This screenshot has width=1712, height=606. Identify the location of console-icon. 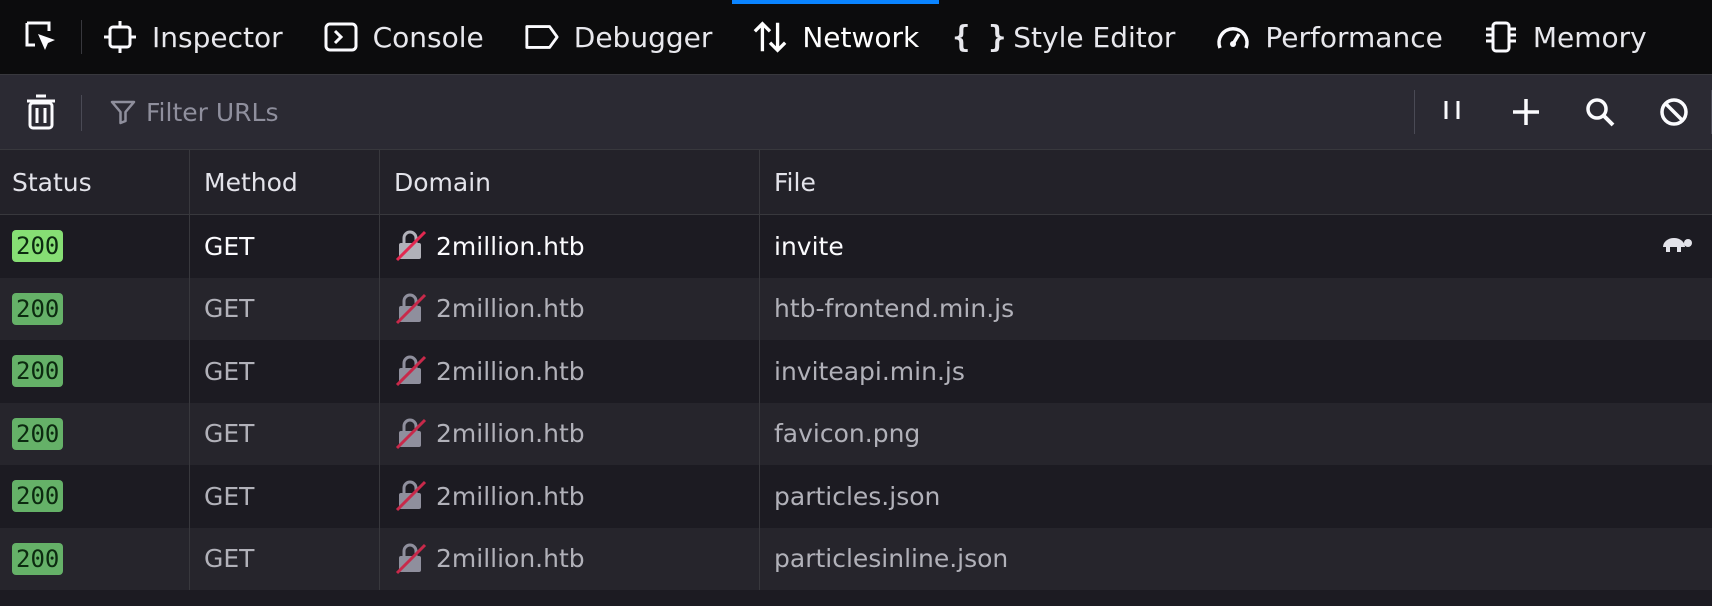
(341, 37).